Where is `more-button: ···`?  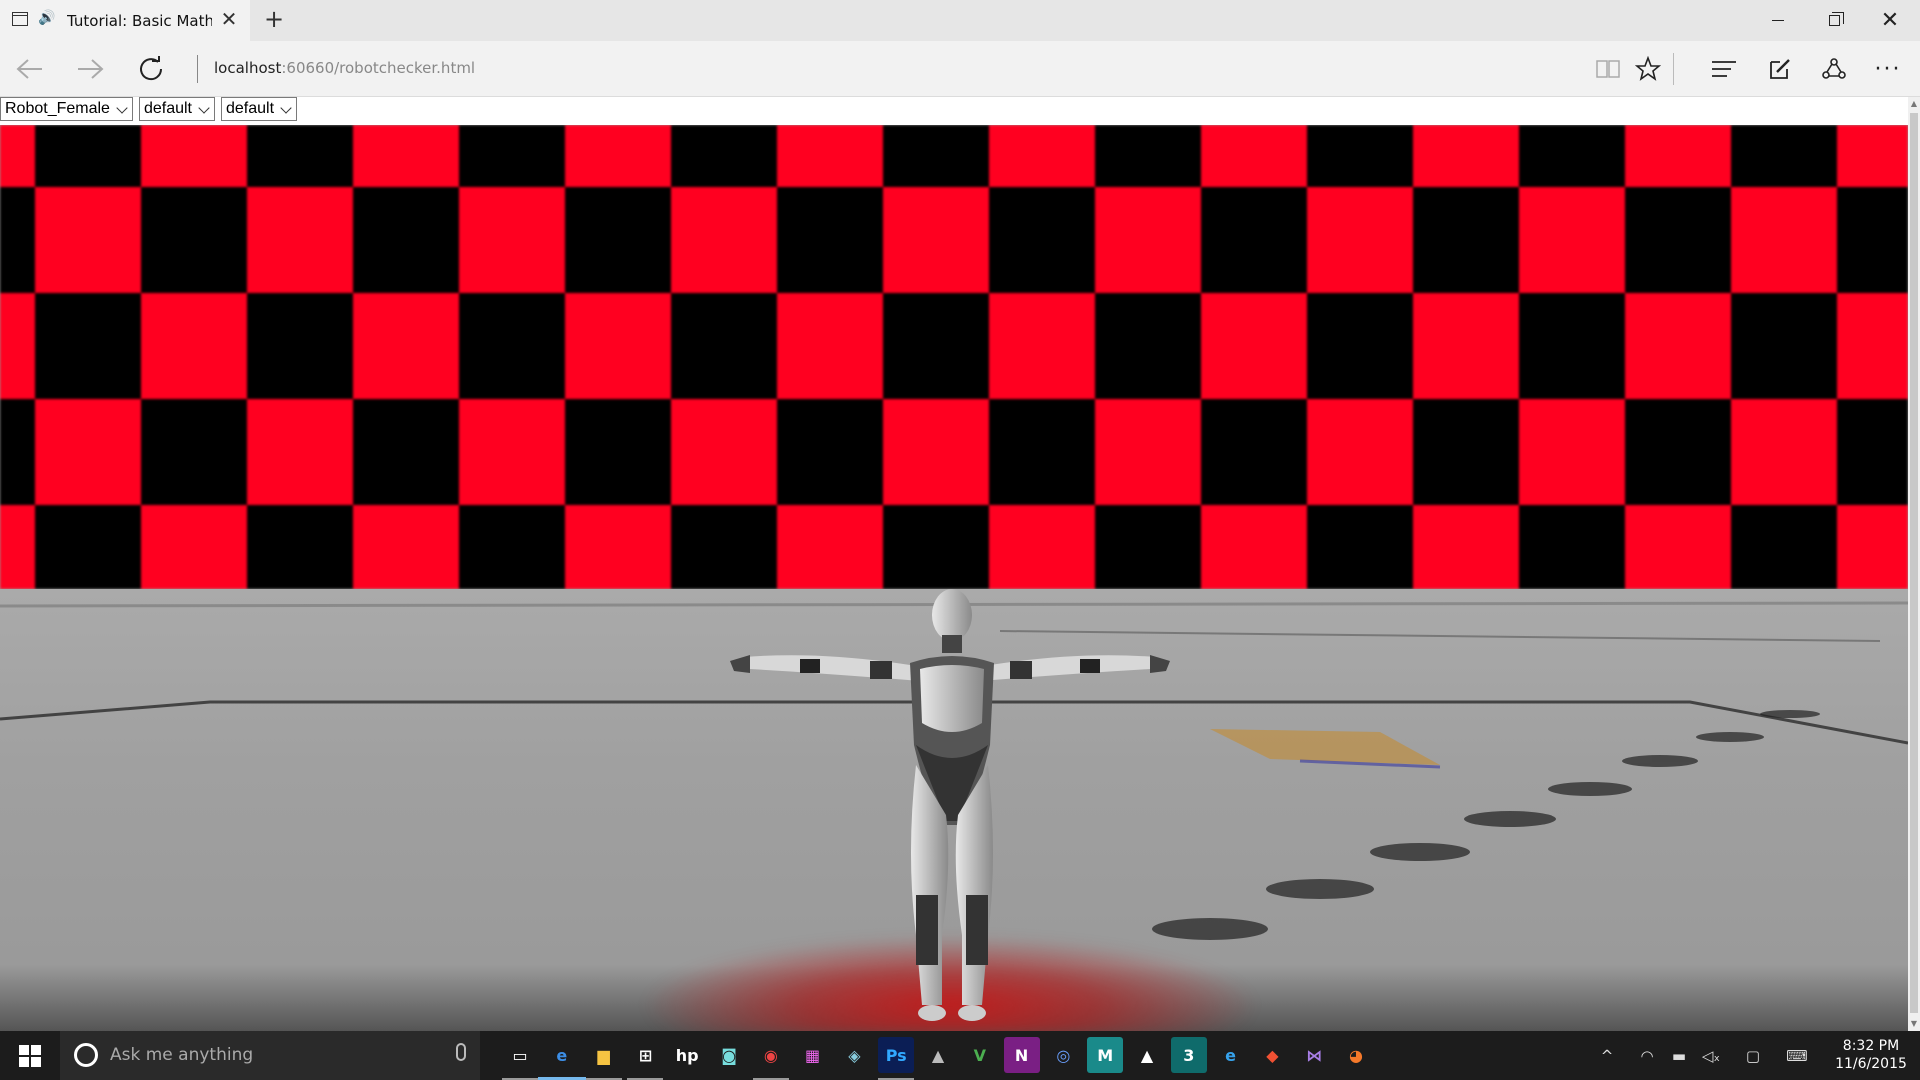 more-button: ··· is located at coordinates (1888, 69).